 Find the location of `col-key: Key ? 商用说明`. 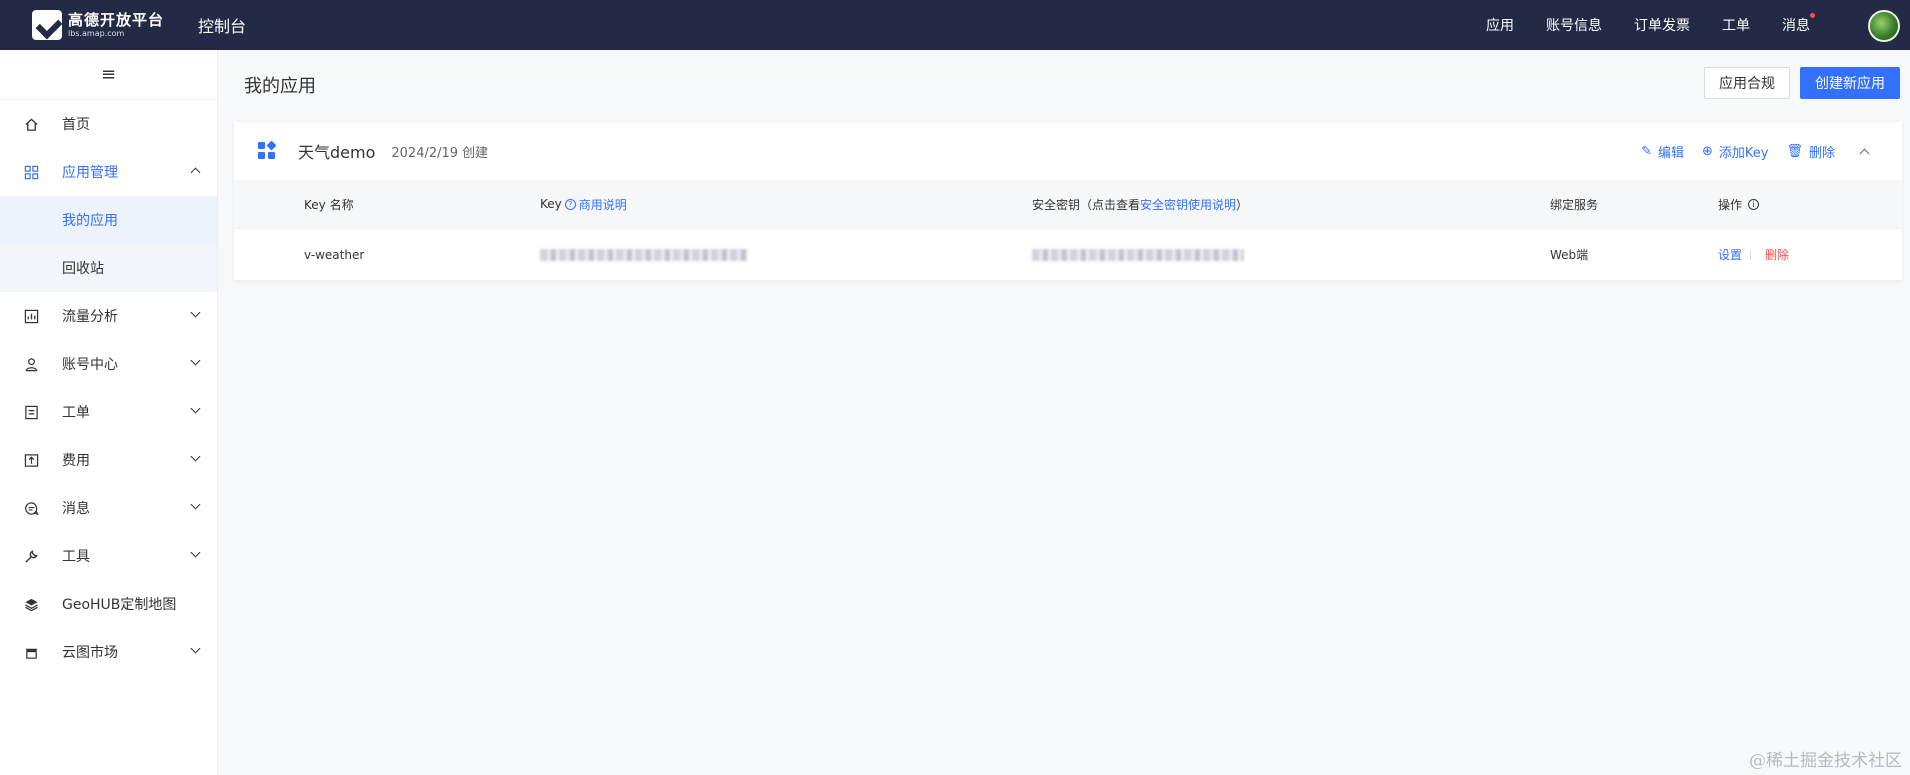

col-key: Key ? 商用说明 is located at coordinates (583, 204).